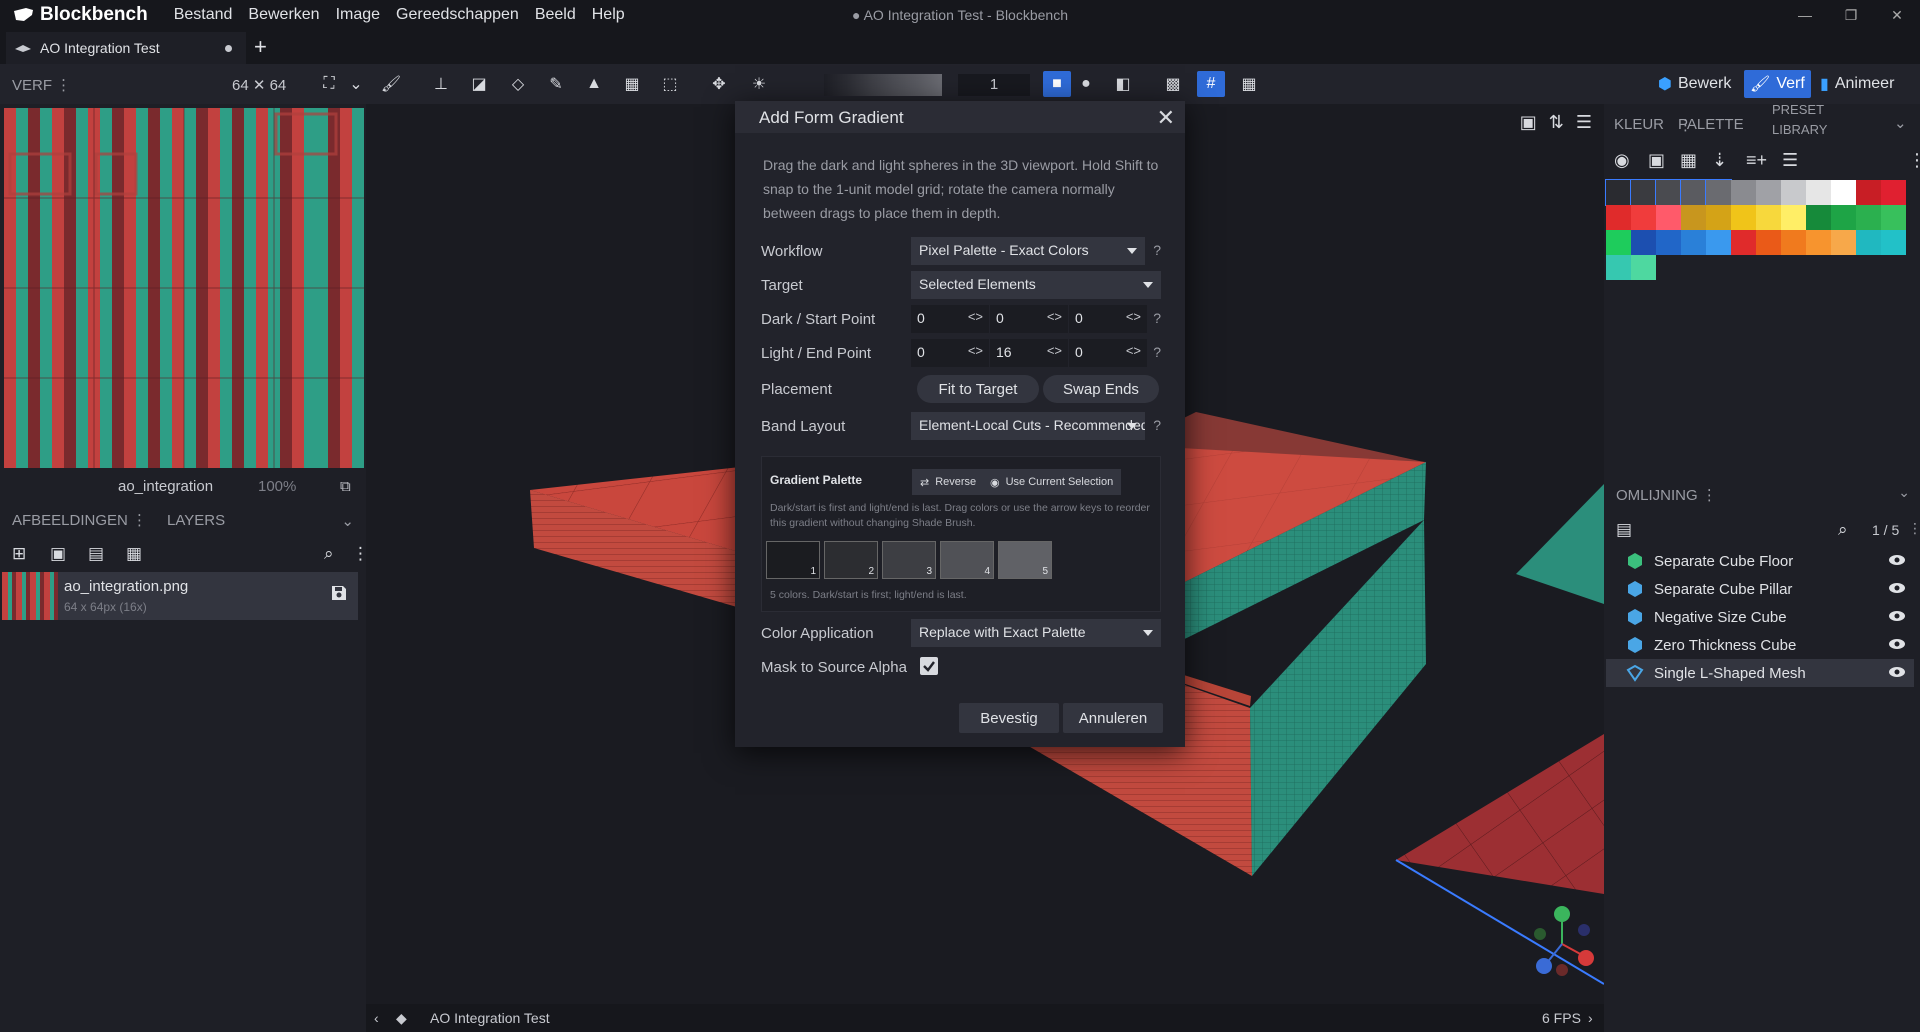 This screenshot has height=1032, width=1920. Describe the element at coordinates (1249, 84) in the screenshot. I see `layout-icon: ▦` at that location.